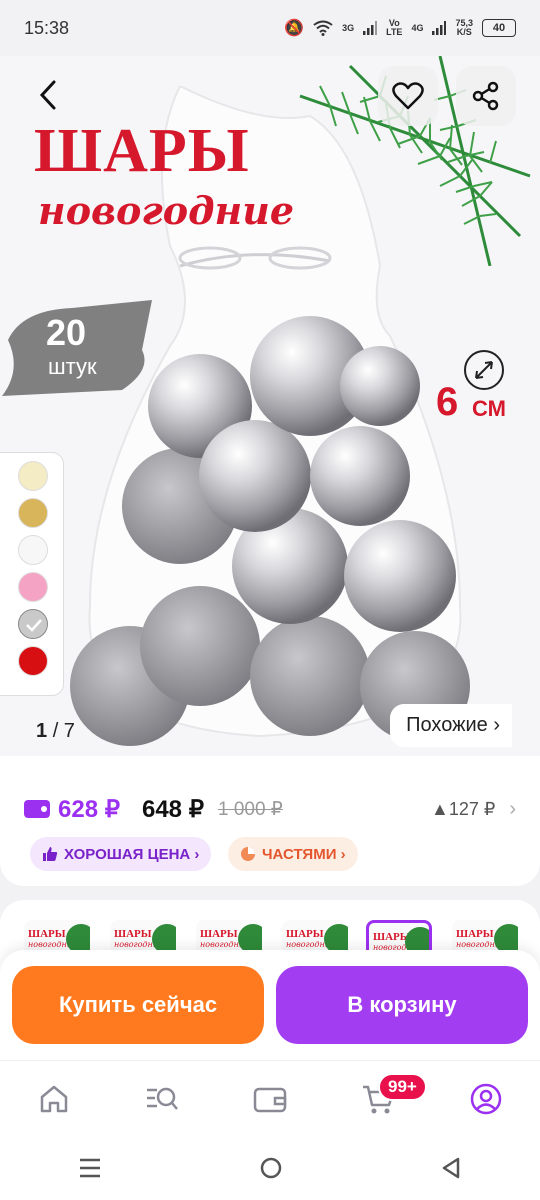 This screenshot has height=1200, width=540. I want to click on good-price-chip: ХОРОШАЯ ЦЕНА ›, so click(121, 854).